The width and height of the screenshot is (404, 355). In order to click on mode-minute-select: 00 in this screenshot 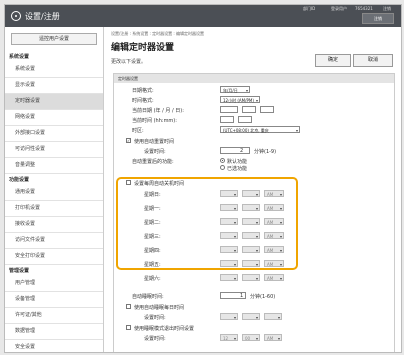, I will do `click(251, 338)`.